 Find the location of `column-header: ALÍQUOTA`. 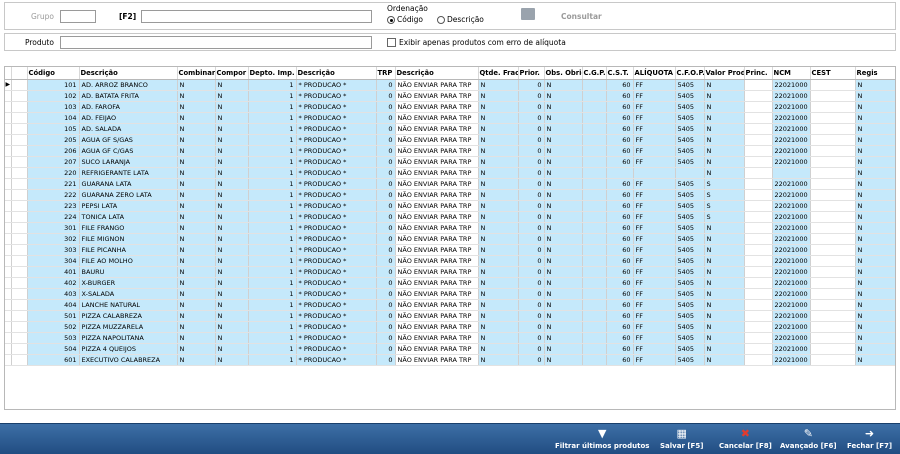

column-header: ALÍQUOTA is located at coordinates (654, 73).